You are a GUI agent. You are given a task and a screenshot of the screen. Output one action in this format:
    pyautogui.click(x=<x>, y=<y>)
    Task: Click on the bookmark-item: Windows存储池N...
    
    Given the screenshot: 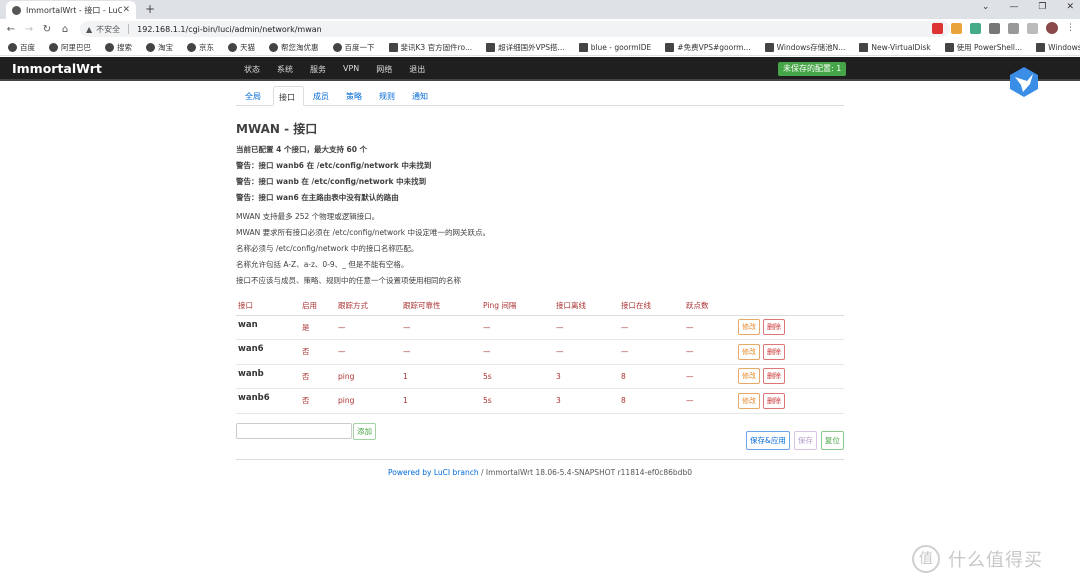 What is the action you would take?
    pyautogui.click(x=805, y=47)
    